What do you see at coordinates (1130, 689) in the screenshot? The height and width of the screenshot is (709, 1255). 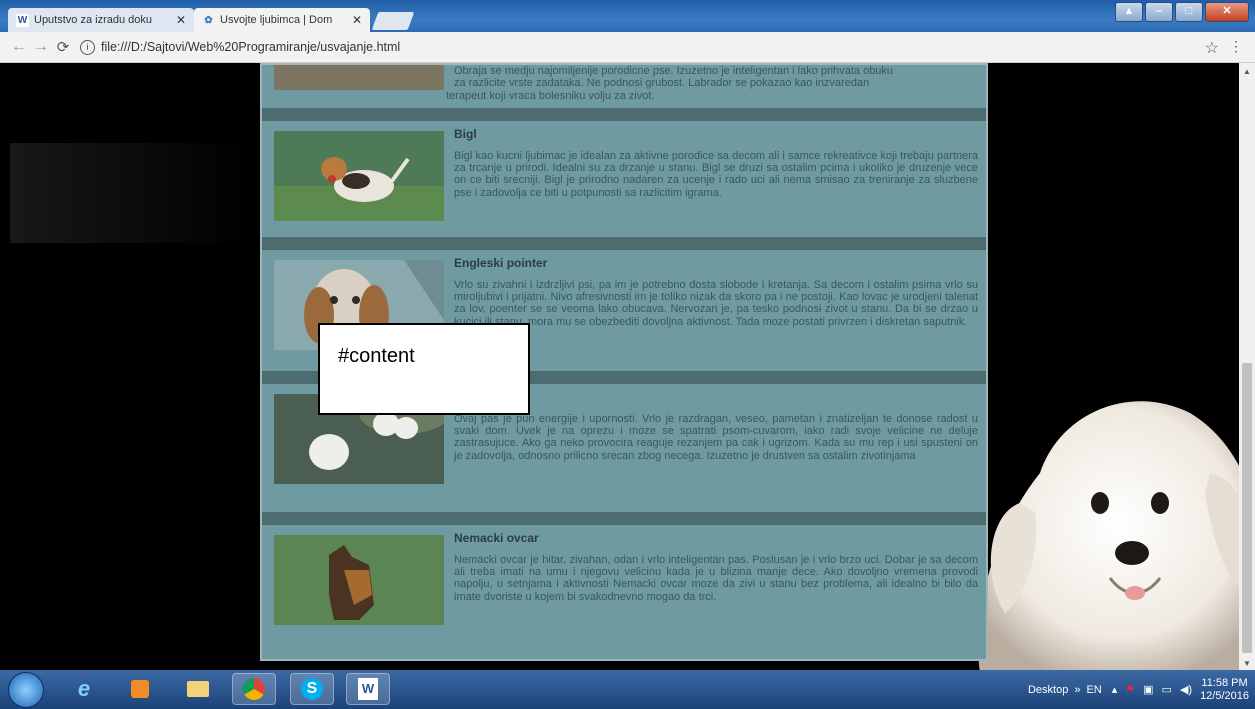 I see `action-center-flag-icon: ⚑` at bounding box center [1130, 689].